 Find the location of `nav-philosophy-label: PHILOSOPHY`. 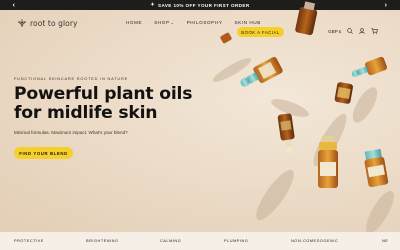

nav-philosophy-label: PHILOSOPHY is located at coordinates (204, 22).